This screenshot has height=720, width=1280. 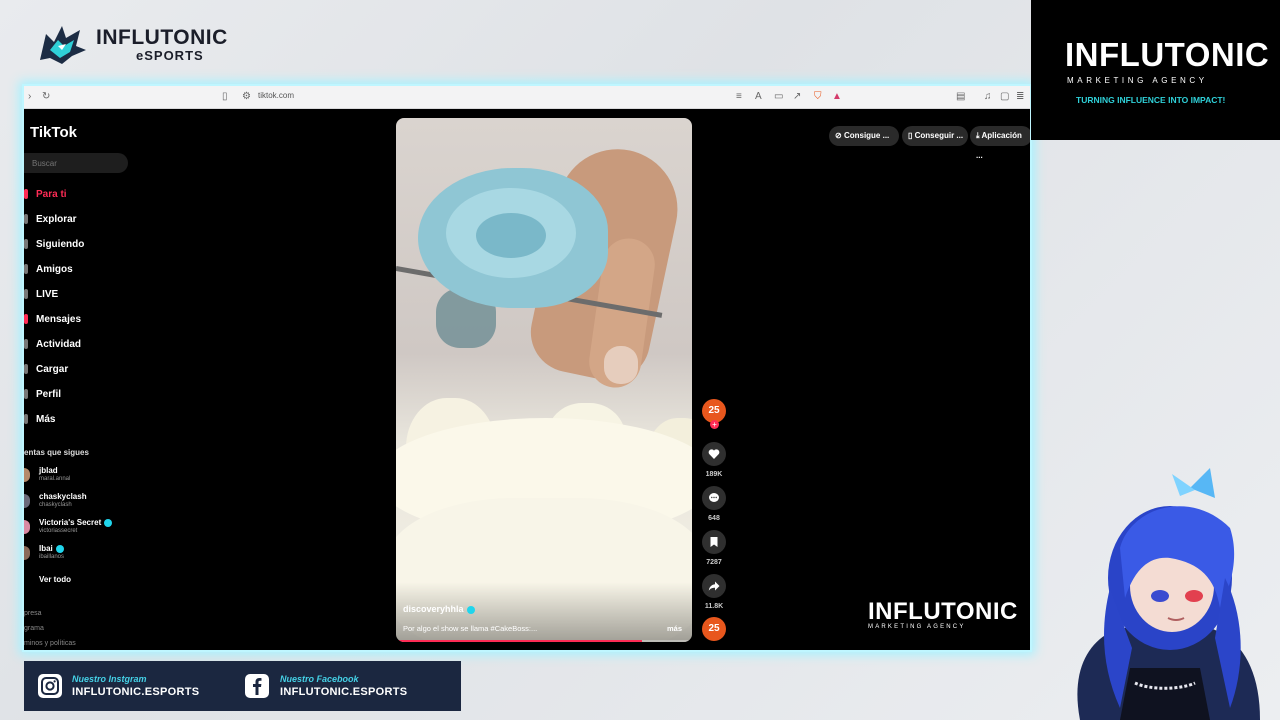 I want to click on brave-shield-icon: ⛉, so click(x=818, y=97).